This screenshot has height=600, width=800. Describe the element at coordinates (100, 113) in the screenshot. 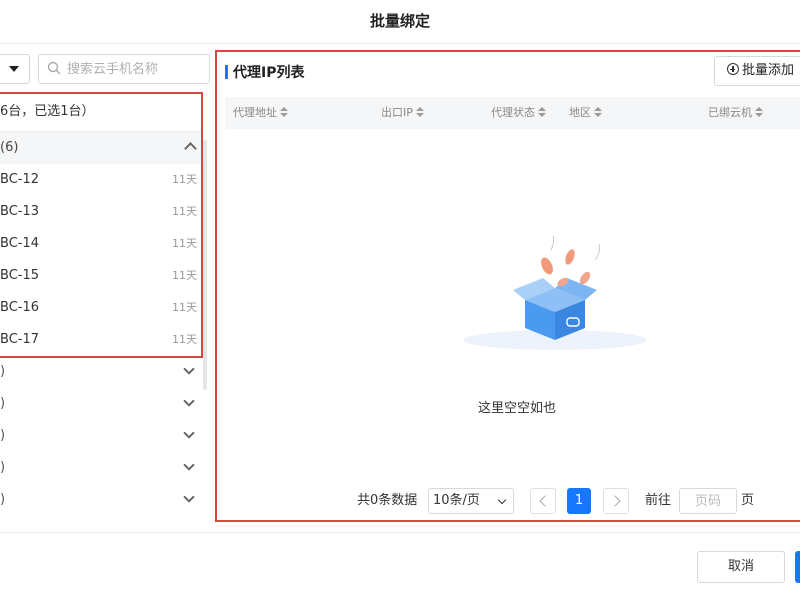

I see `group-summary: 6台，已选1台）` at that location.